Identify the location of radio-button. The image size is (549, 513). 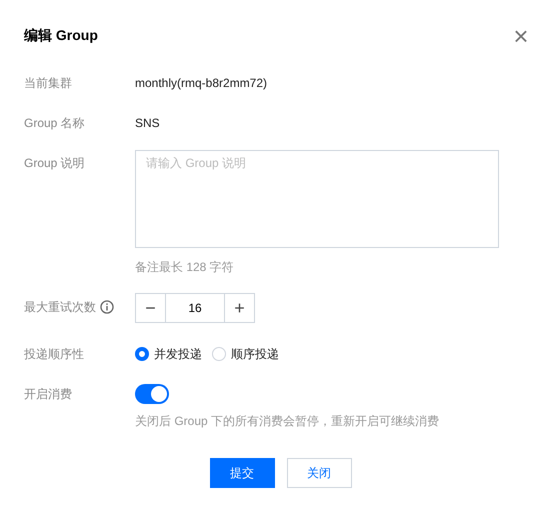
(142, 354).